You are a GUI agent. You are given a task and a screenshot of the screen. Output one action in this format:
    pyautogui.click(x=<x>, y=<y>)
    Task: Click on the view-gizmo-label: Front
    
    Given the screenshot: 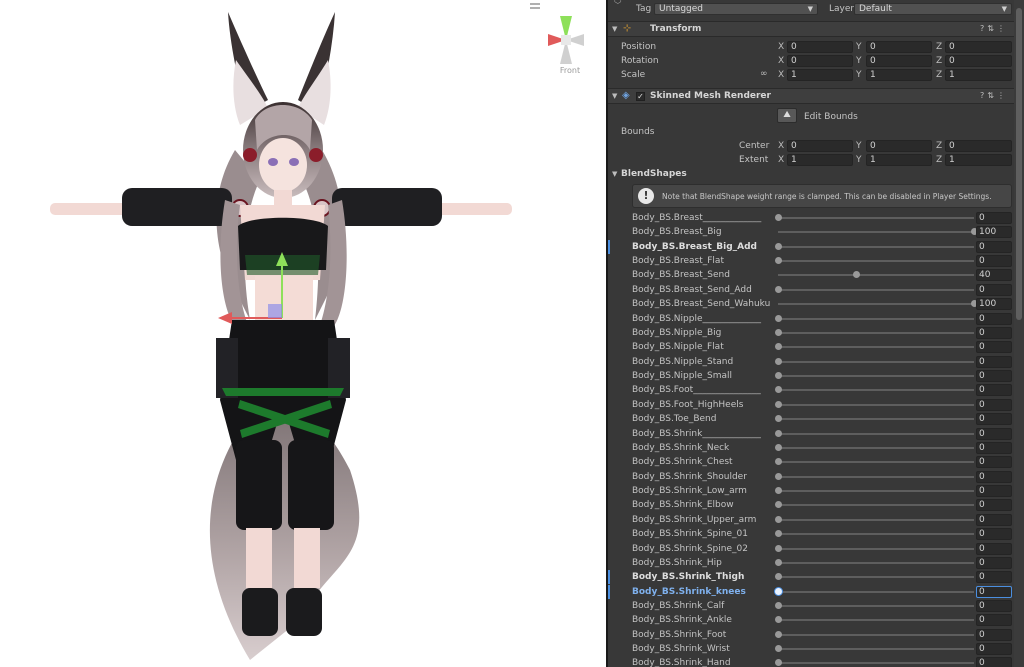 What is the action you would take?
    pyautogui.click(x=570, y=70)
    